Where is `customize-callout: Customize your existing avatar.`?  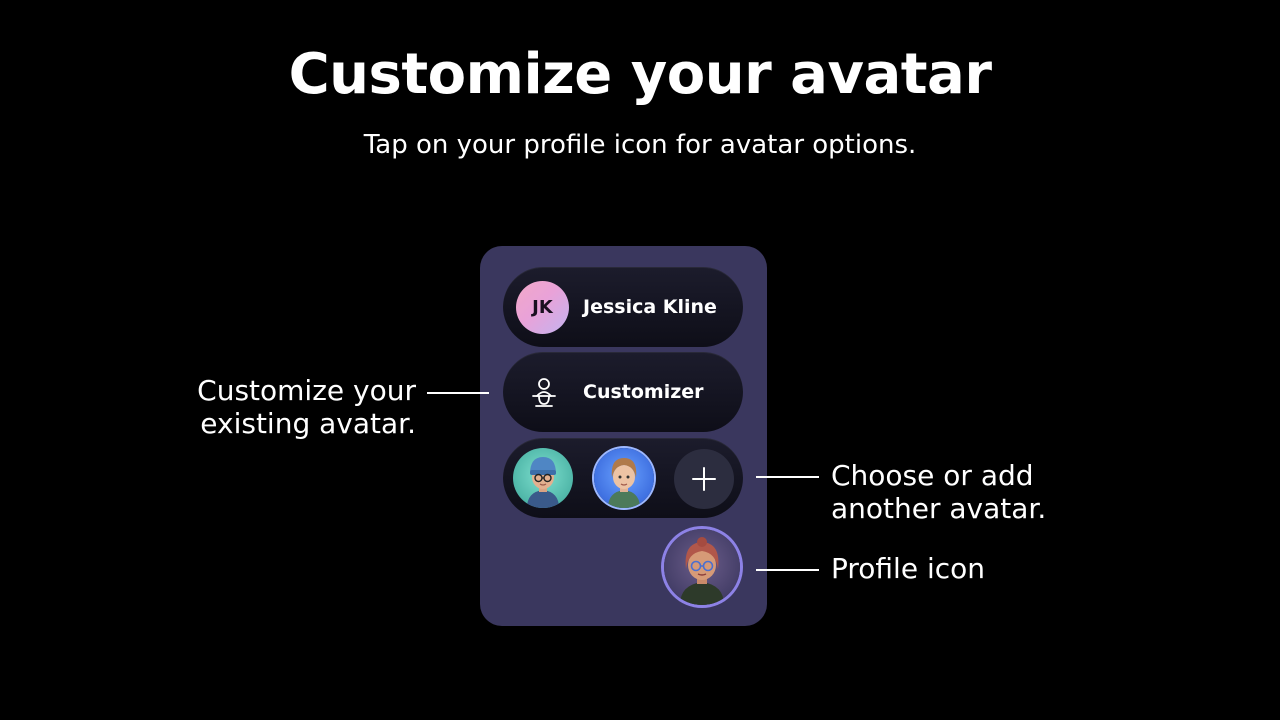 customize-callout: Customize your existing avatar. is located at coordinates (276, 407).